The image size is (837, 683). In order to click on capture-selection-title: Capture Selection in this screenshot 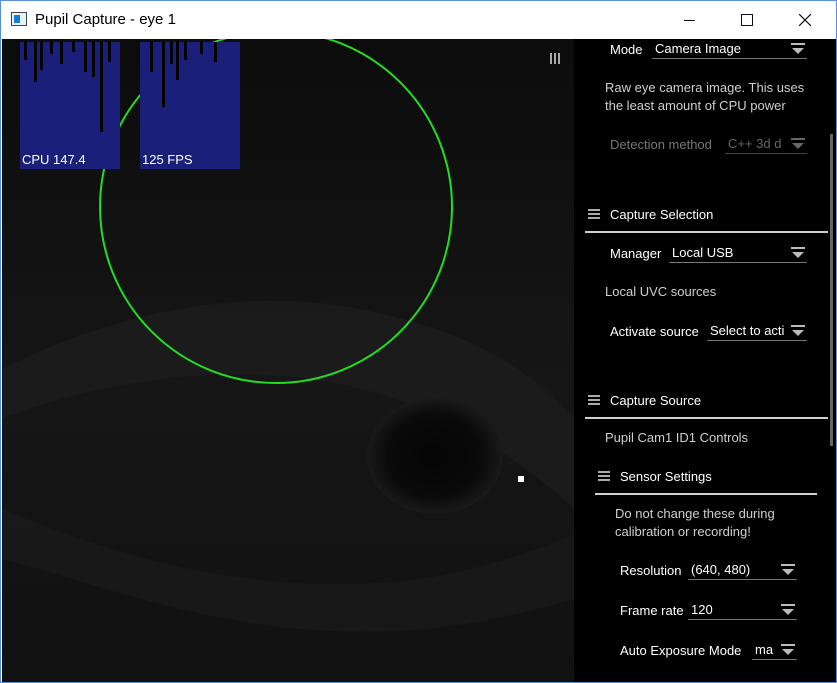, I will do `click(662, 214)`.